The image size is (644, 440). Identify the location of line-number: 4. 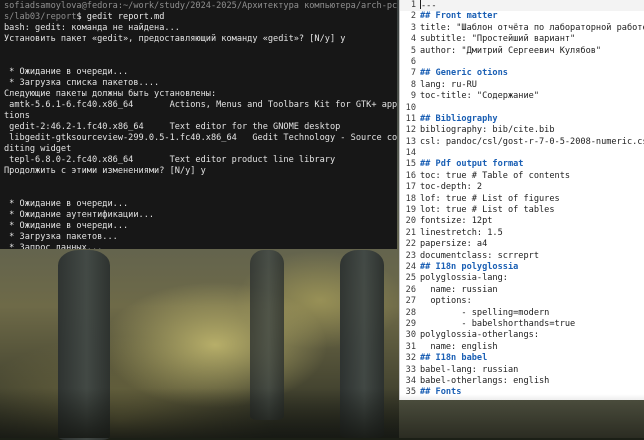
(413, 39).